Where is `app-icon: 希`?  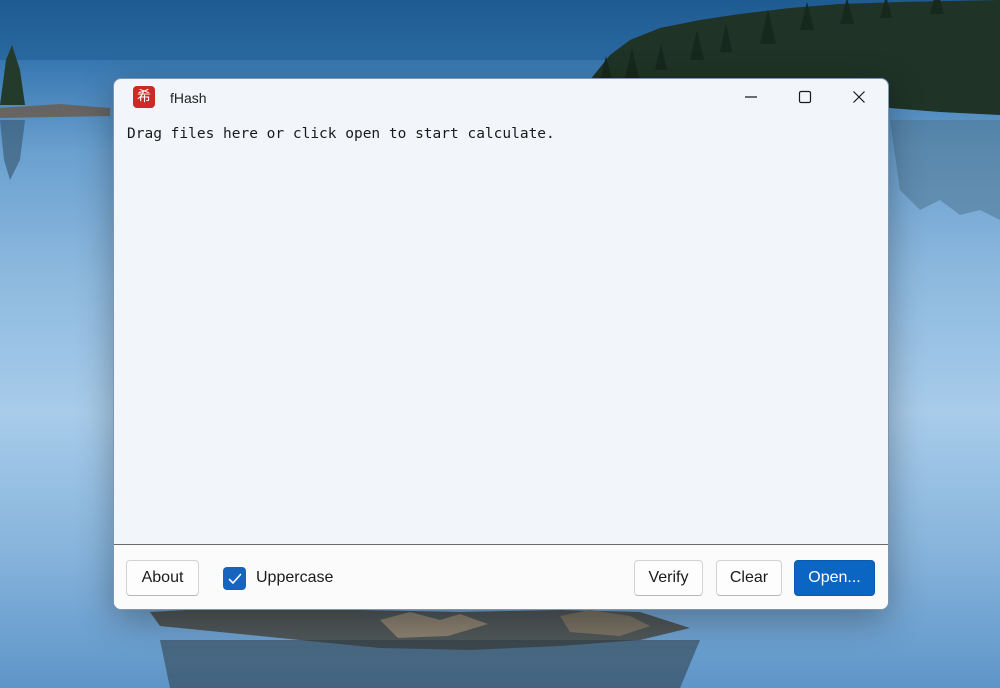
app-icon: 希 is located at coordinates (144, 97).